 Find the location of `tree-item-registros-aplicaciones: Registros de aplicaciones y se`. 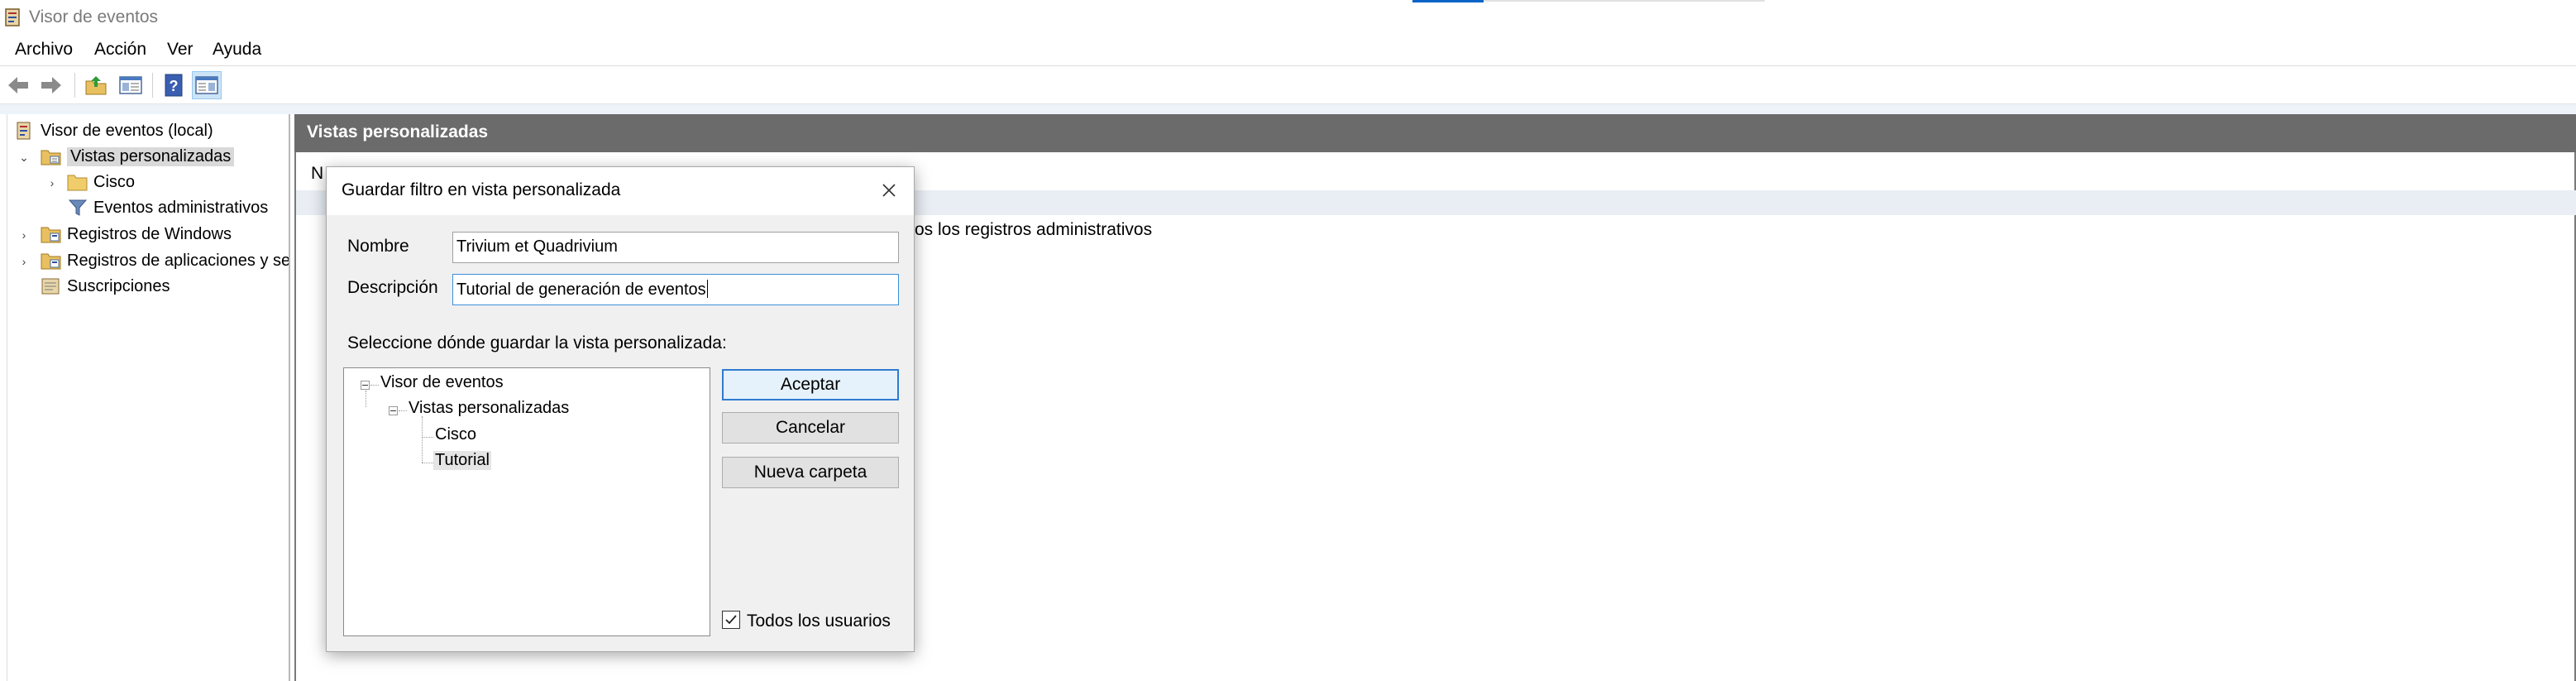

tree-item-registros-aplicaciones: Registros de aplicaciones y se is located at coordinates (165, 260).